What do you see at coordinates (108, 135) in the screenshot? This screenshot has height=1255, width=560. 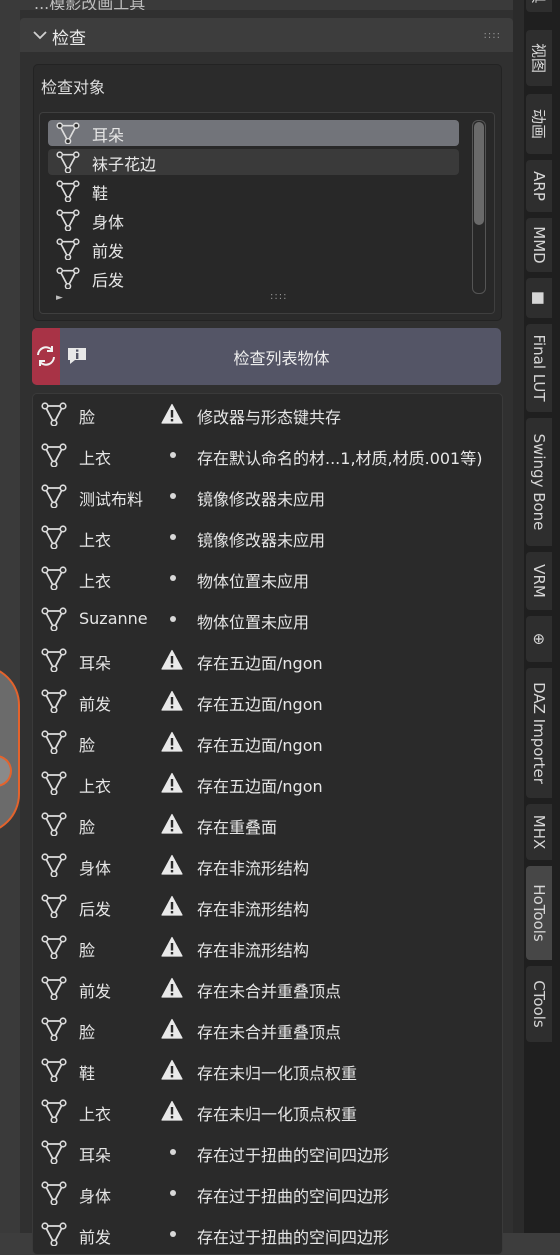 I see `list-item-label: 耳朵` at bounding box center [108, 135].